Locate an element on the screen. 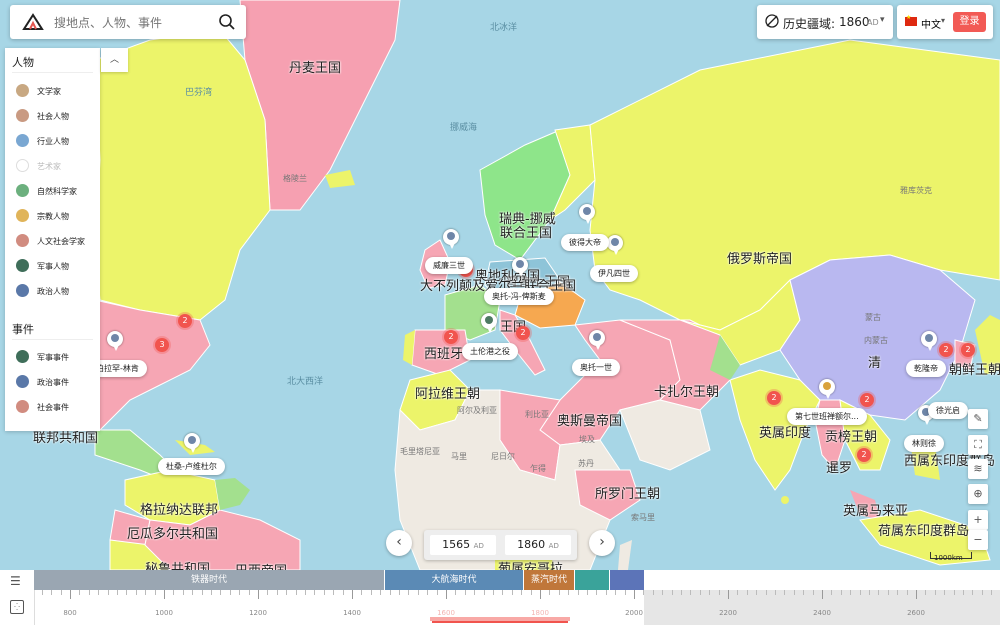  list-icon: ☰ is located at coordinates (15, 581).